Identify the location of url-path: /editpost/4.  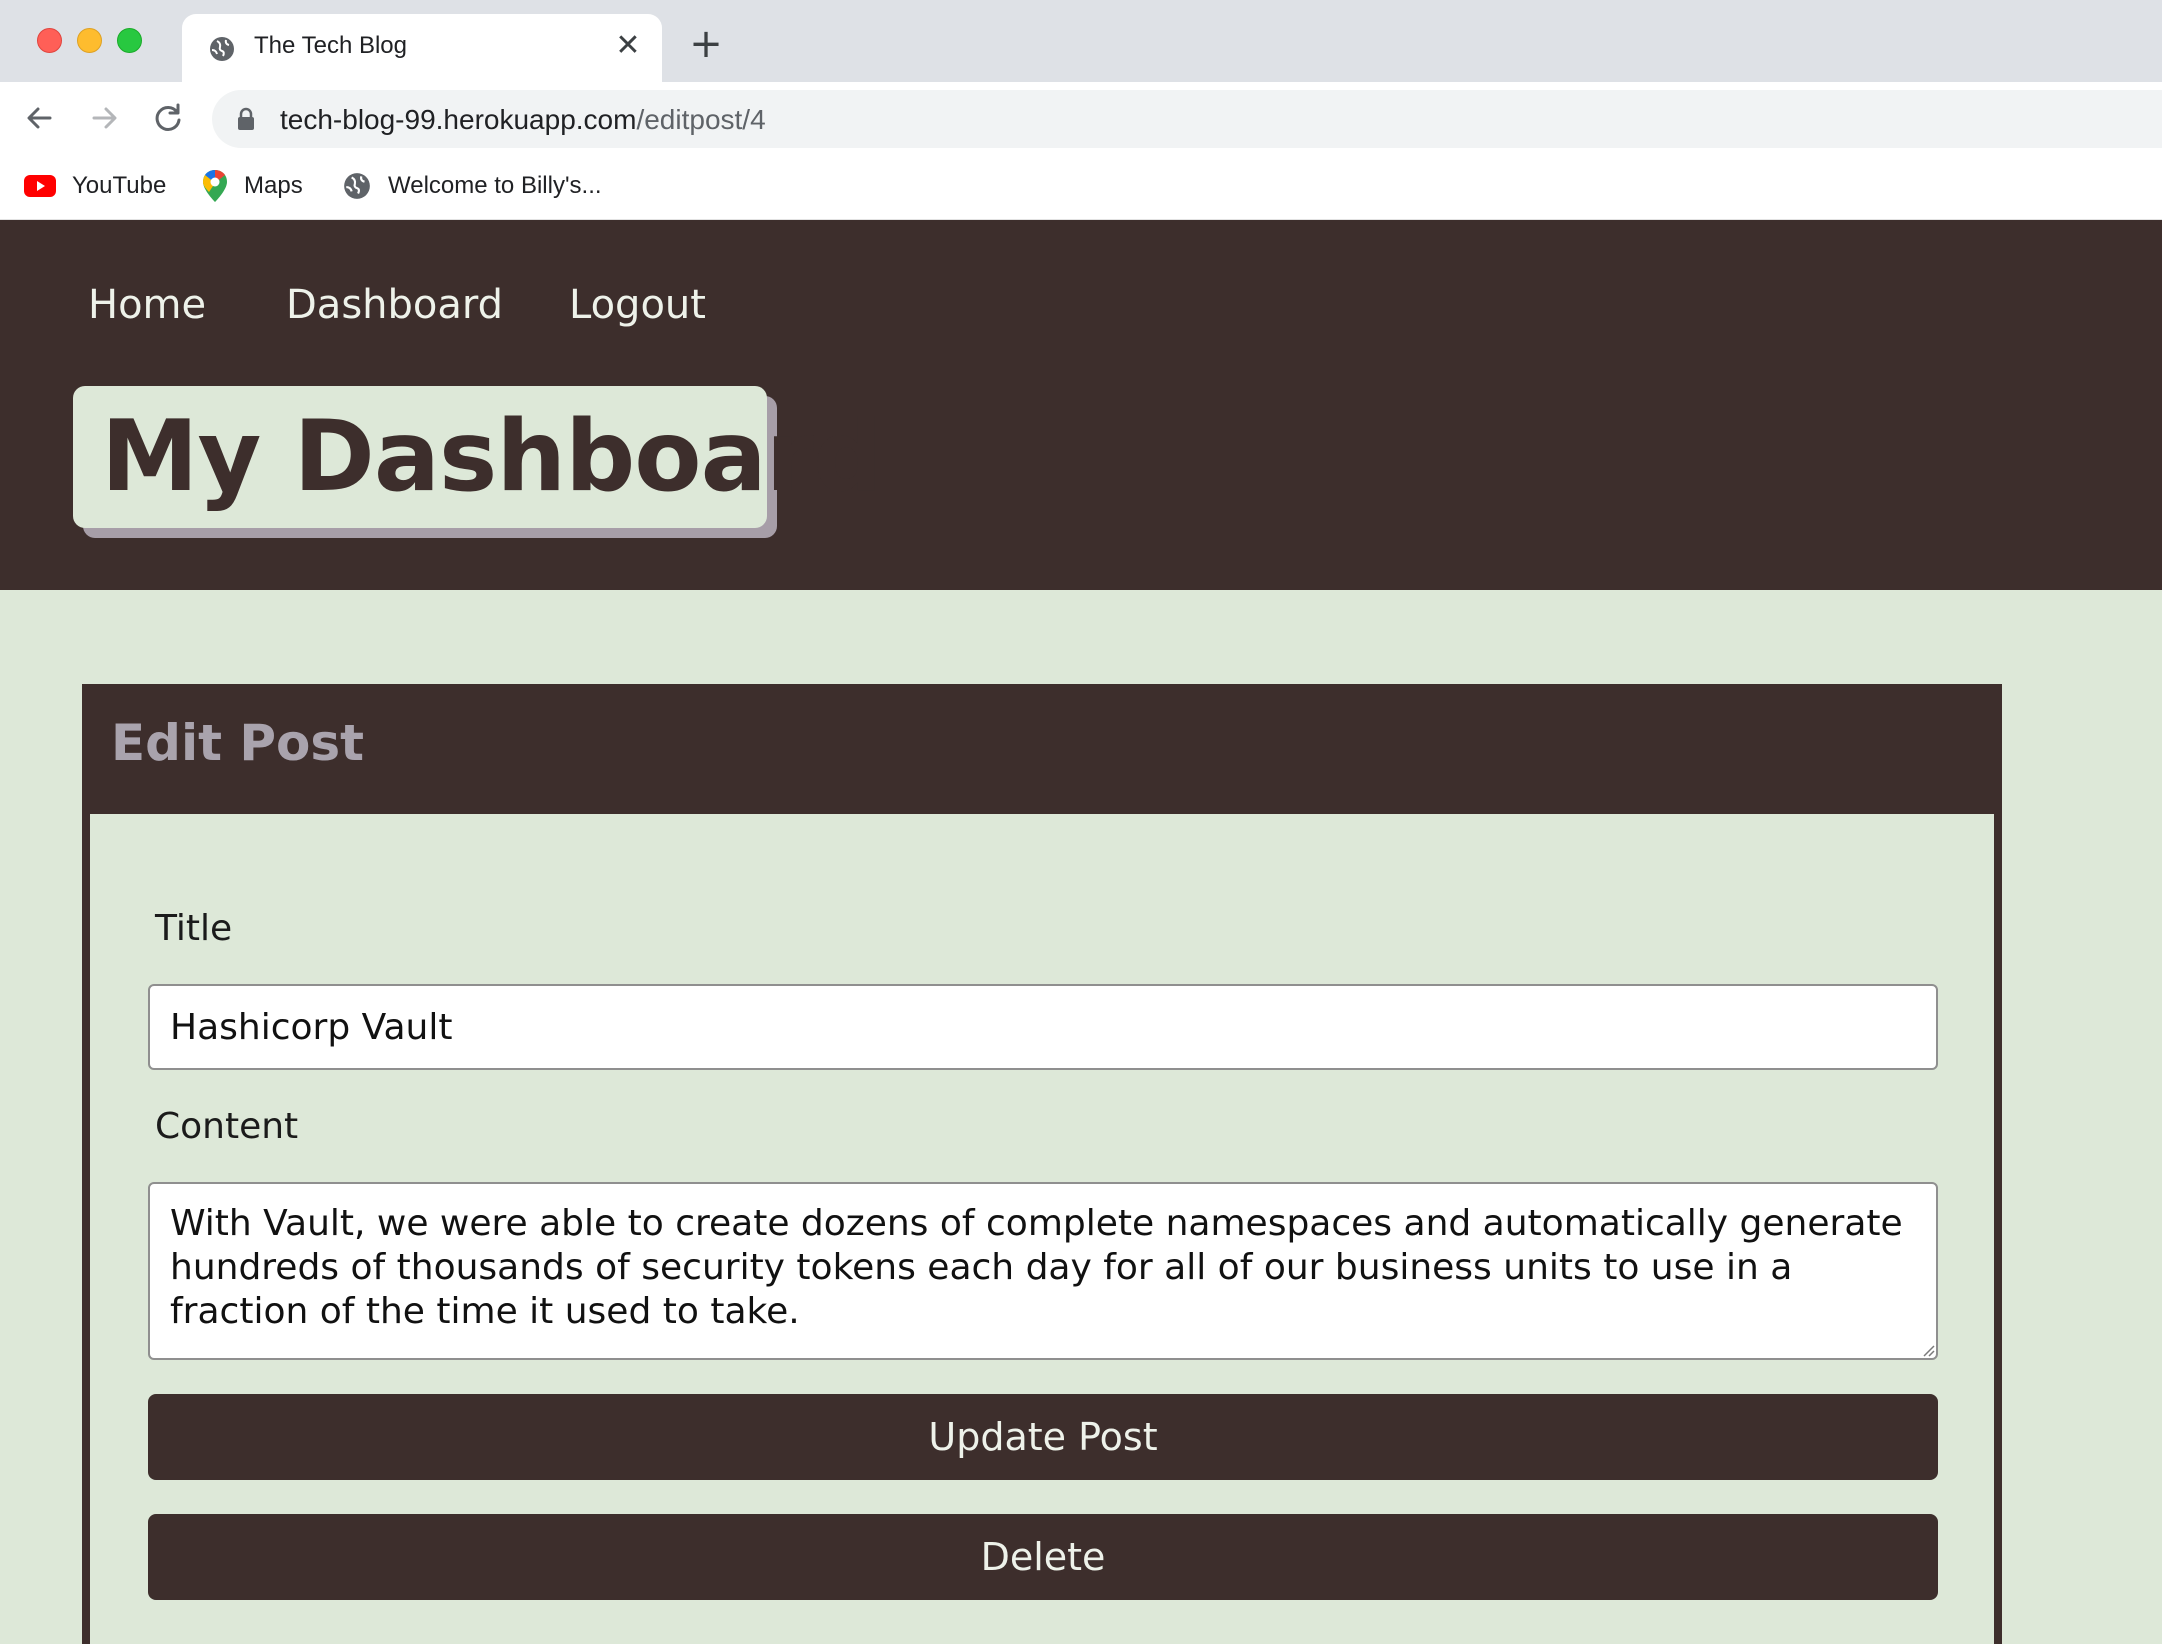
(701, 119).